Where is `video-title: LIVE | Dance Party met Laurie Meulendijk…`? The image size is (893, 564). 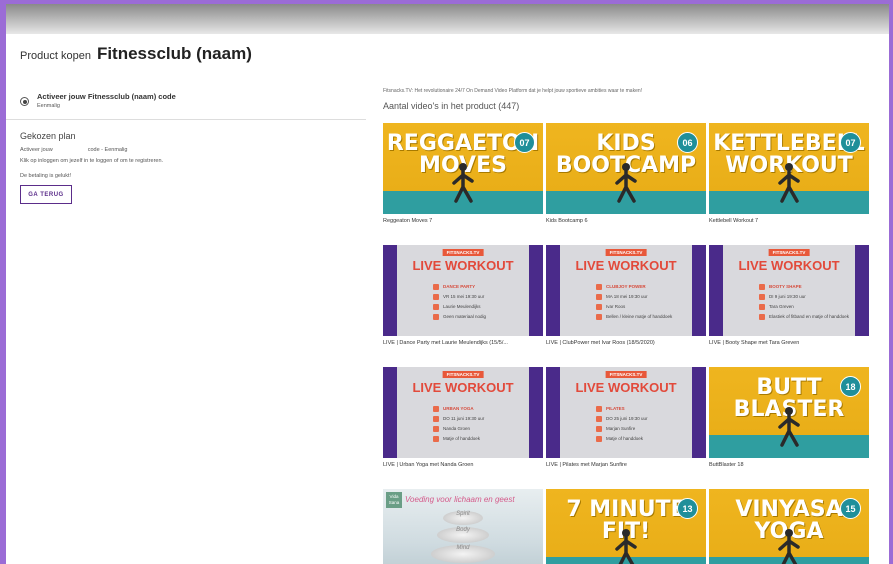 video-title: LIVE | Dance Party met Laurie Meulendijk… is located at coordinates (463, 343).